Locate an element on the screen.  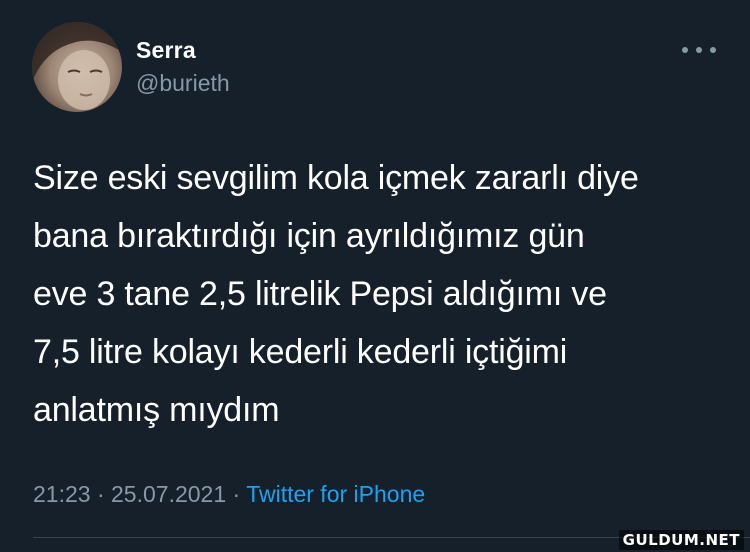
avatar-photo is located at coordinates (77, 66).